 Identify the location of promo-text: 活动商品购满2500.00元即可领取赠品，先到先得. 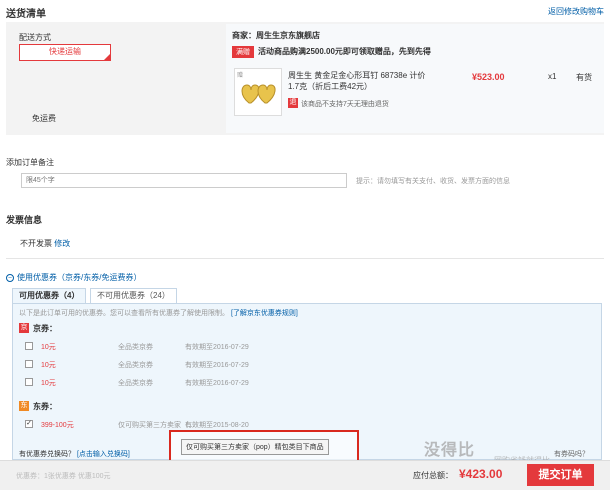
(344, 51).